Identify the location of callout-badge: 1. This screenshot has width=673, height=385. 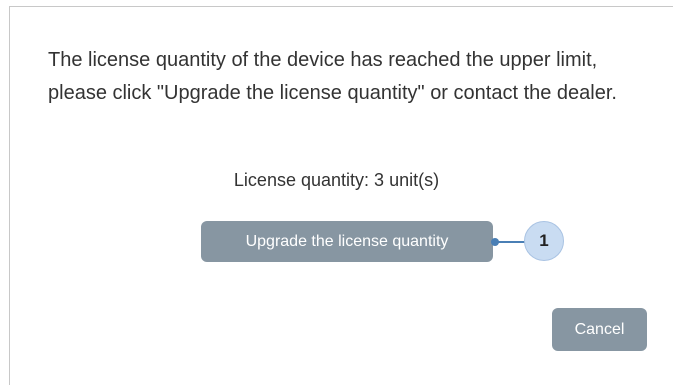
(544, 241).